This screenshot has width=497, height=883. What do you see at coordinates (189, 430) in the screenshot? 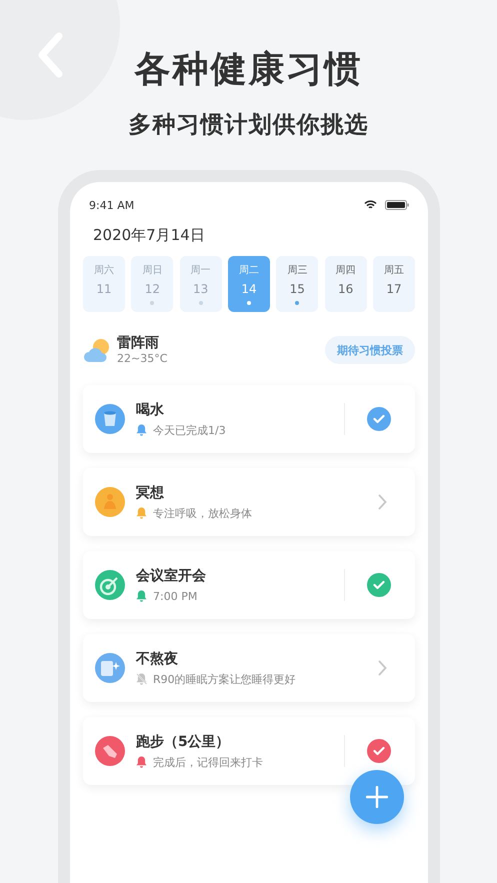
I see `habit-note: 今天已完成1/3` at bounding box center [189, 430].